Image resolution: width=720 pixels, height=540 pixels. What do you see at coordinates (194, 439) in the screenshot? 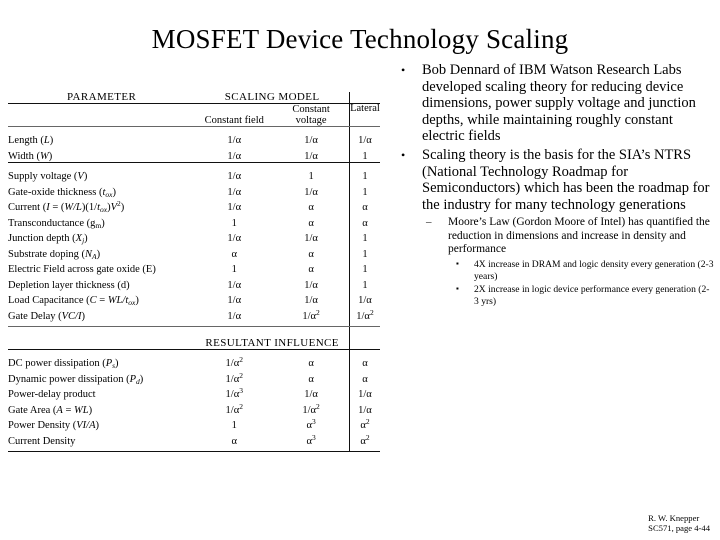
I see `table-row: Current Density α α3 α2` at bounding box center [194, 439].